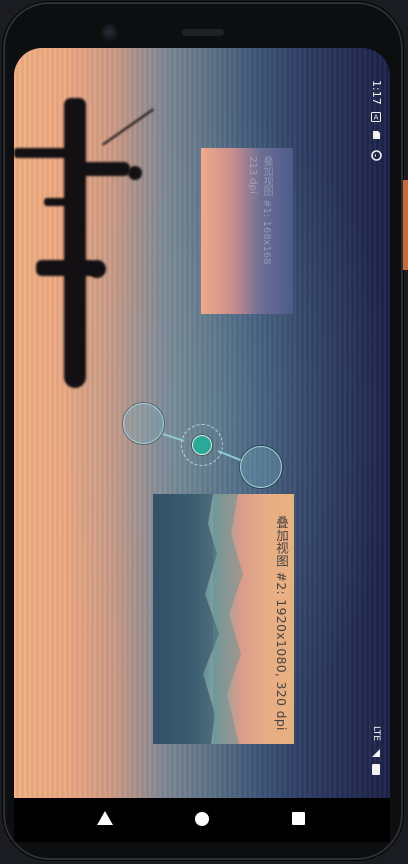  I want to click on earpiece-speaker, so click(203, 32).